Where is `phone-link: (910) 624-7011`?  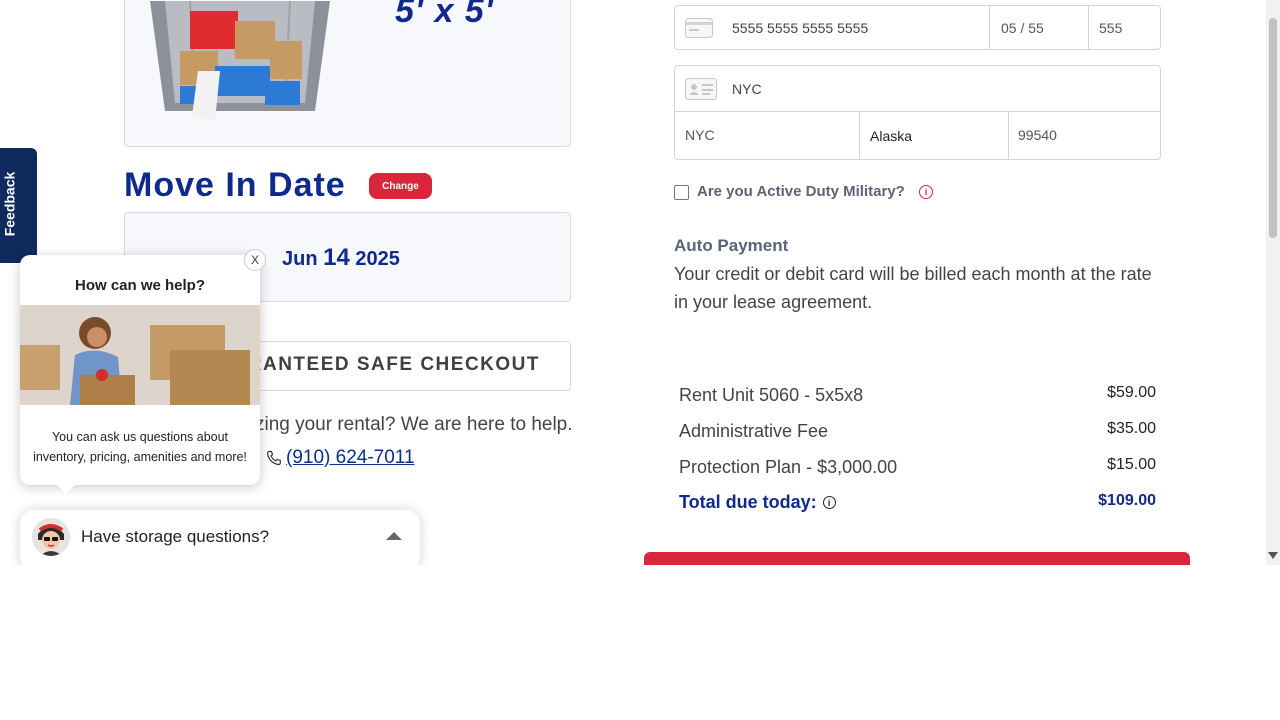
phone-link: (910) 624-7011 is located at coordinates (340, 458).